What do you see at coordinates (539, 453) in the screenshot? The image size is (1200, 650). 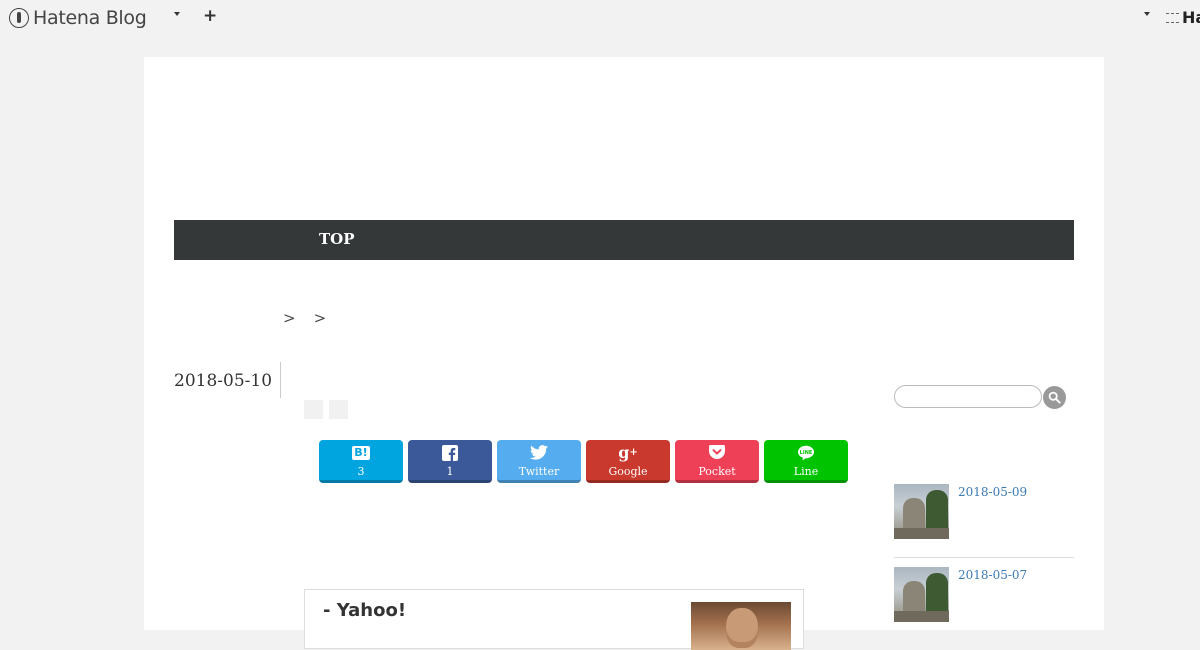 I see `twitter-icon` at bounding box center [539, 453].